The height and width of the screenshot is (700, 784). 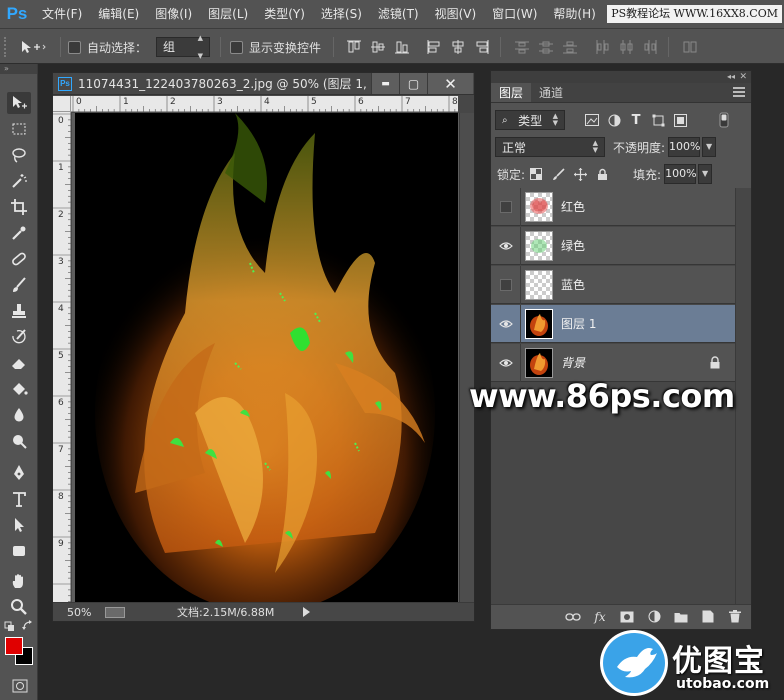 What do you see at coordinates (19, 129) in the screenshot?
I see `marquee-tool` at bounding box center [19, 129].